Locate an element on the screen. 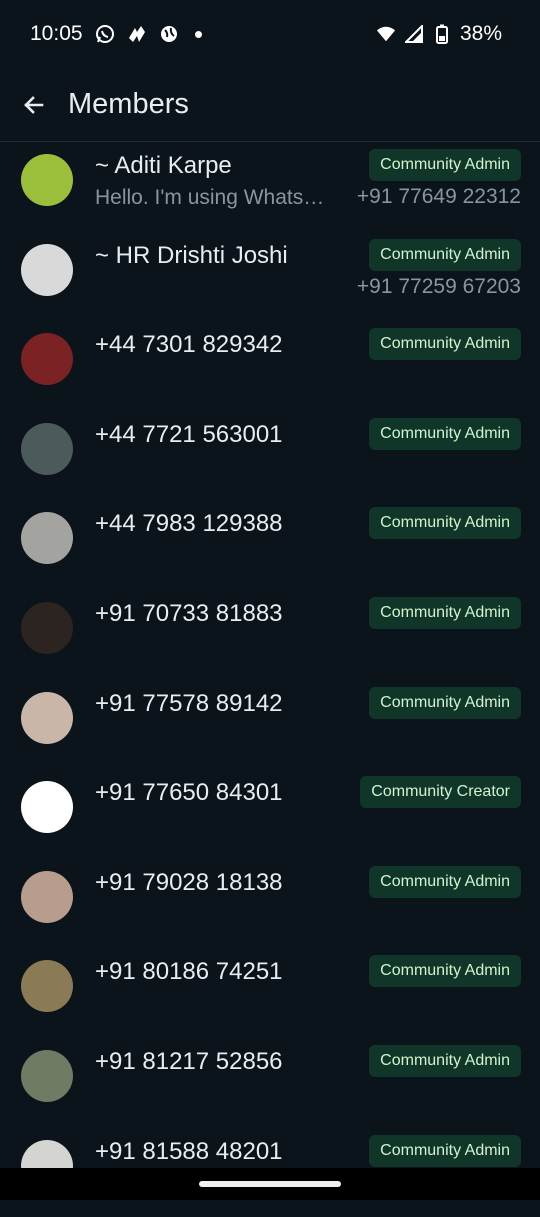  member-name: +91 77650 84301 is located at coordinates (189, 793).